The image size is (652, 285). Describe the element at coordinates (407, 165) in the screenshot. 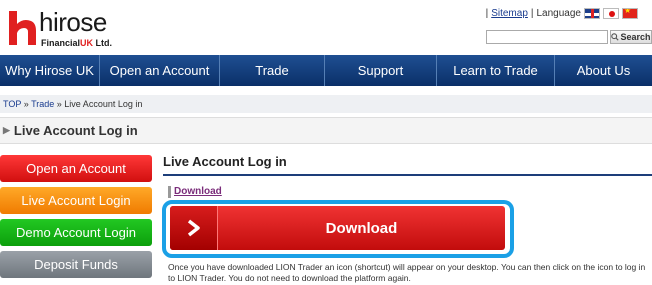

I see `section-title: Live Account Log in` at that location.